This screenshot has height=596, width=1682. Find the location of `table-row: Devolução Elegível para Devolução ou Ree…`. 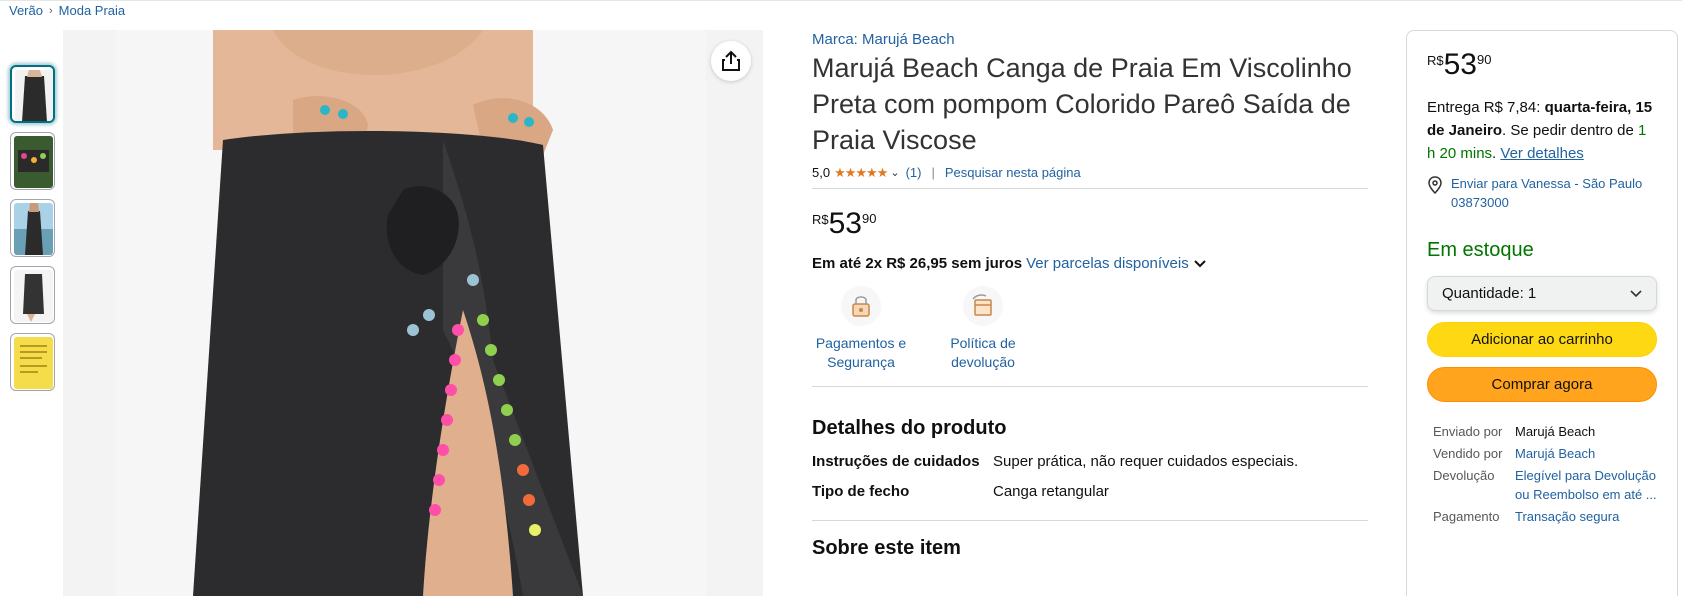

table-row: Devolução Elegível para Devolução ou Ree… is located at coordinates (1542, 485).